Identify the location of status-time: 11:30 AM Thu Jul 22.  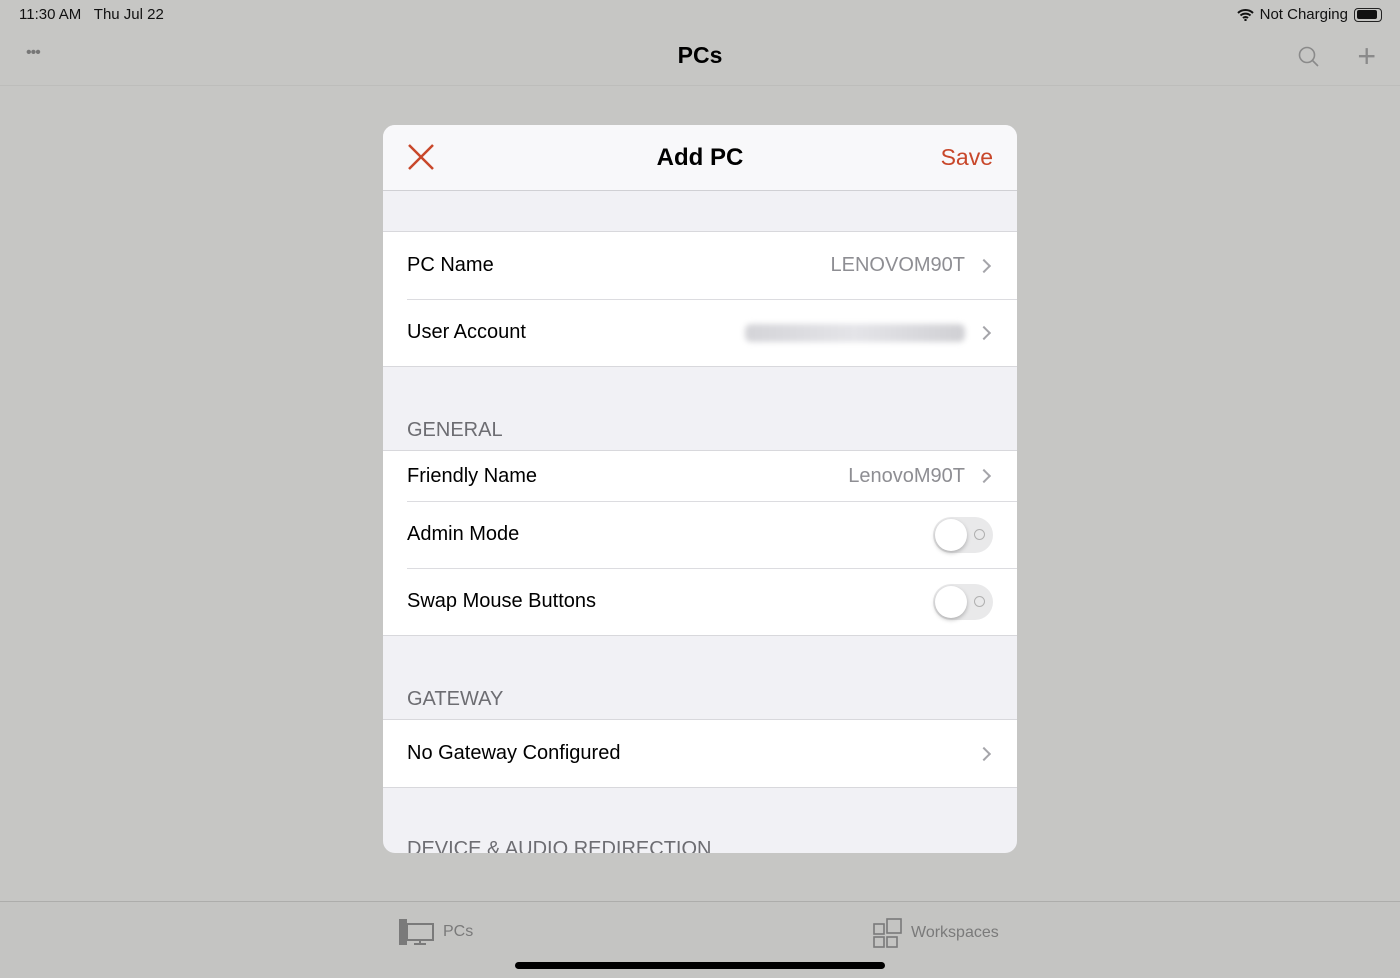
(91, 14).